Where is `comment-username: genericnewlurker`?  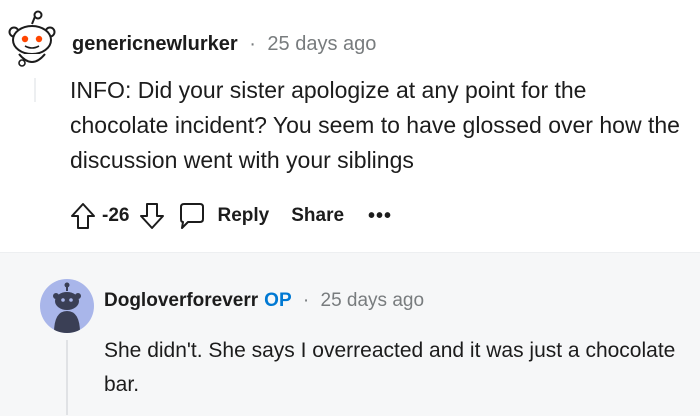
comment-username: genericnewlurker is located at coordinates (155, 44).